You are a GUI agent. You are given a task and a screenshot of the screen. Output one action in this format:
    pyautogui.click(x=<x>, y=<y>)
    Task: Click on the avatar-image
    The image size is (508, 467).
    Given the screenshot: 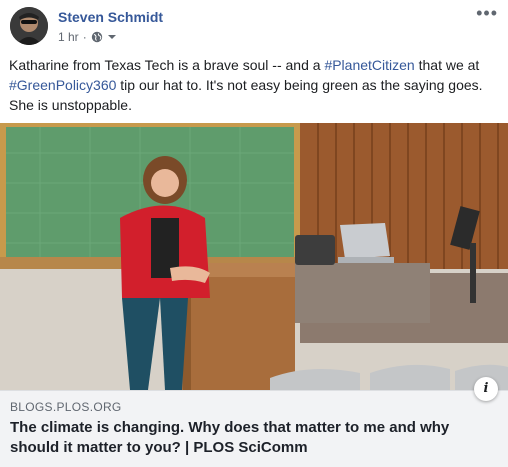 What is the action you would take?
    pyautogui.click(x=29, y=26)
    